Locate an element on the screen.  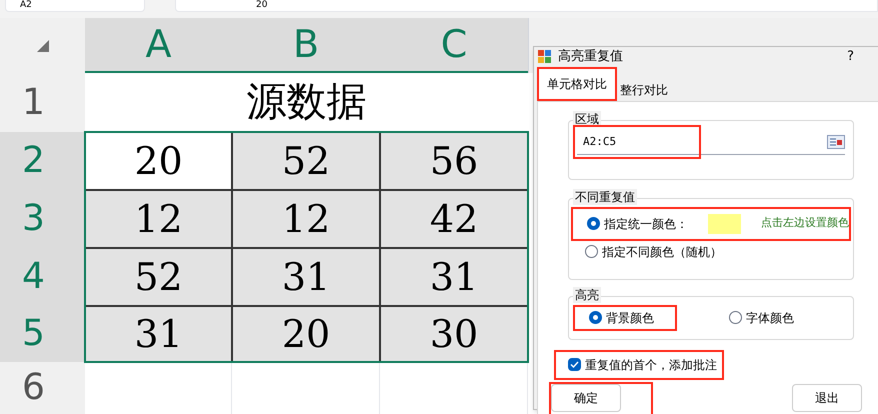
dialog-button: 确定 is located at coordinates (586, 398).